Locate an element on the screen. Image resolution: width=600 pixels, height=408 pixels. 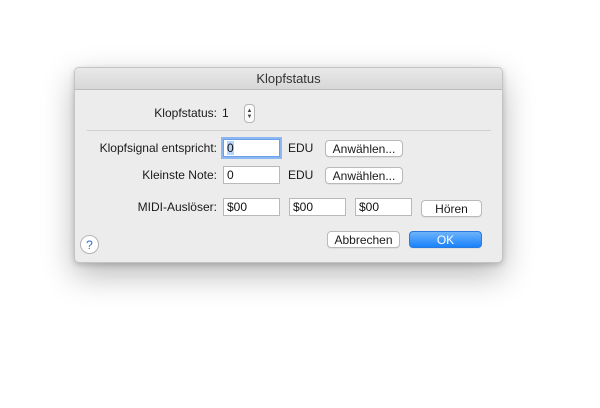
smallest-note-input: 0 is located at coordinates (251, 175).